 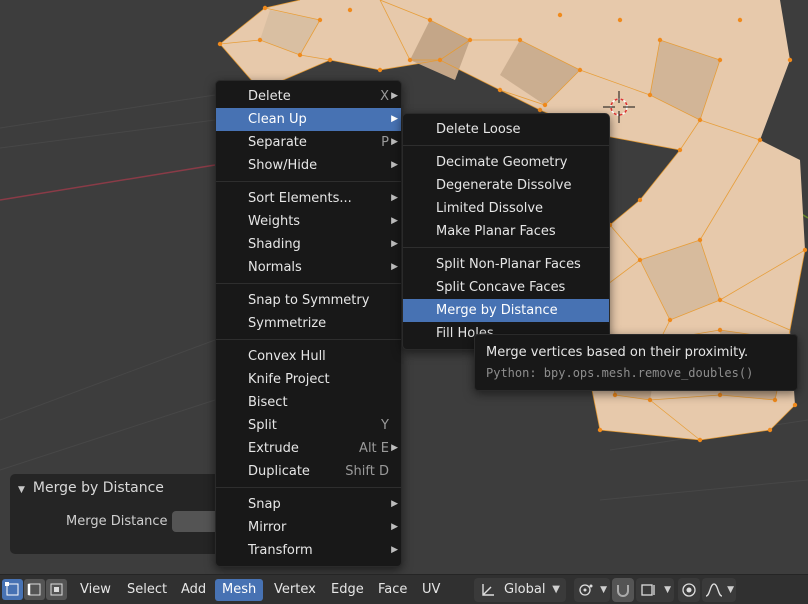 What do you see at coordinates (506, 162) in the screenshot?
I see `menu-item-decimate-geometry: Decimate Geometry` at bounding box center [506, 162].